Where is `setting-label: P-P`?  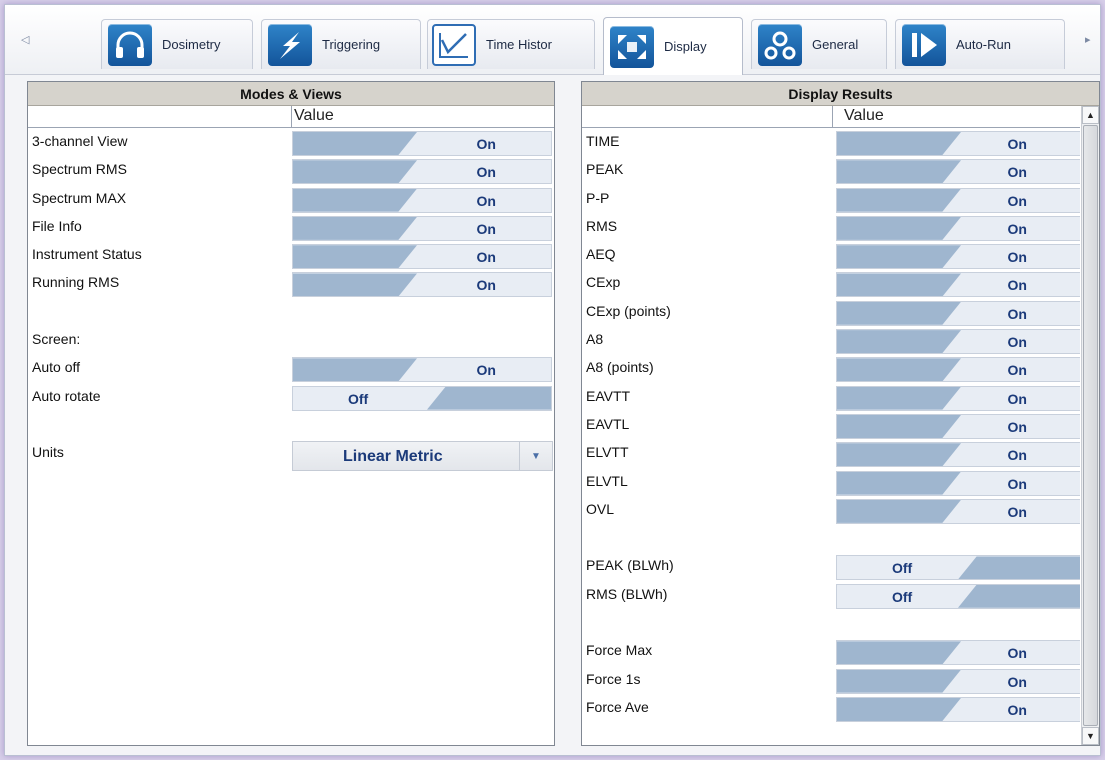
setting-label: P-P is located at coordinates (598, 197).